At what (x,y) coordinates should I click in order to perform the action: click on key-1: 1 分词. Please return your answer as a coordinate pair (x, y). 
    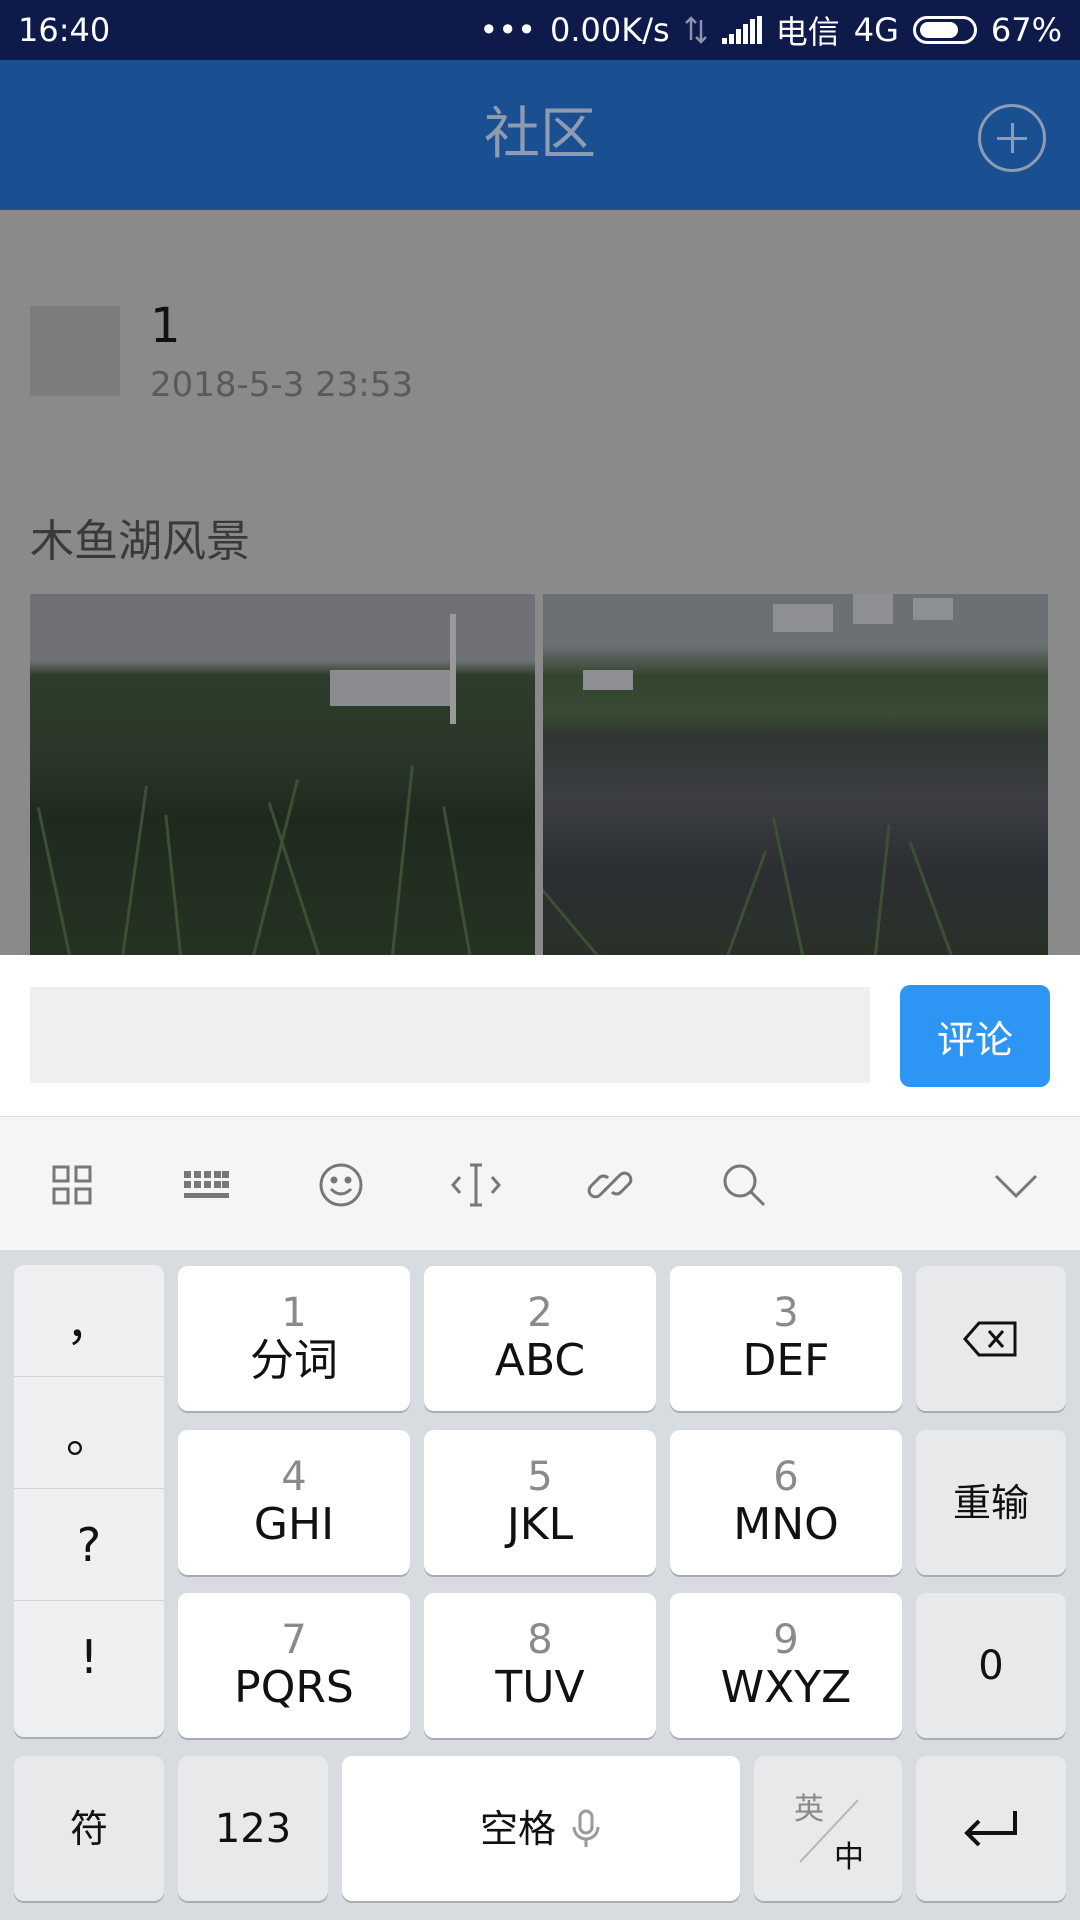
    Looking at the image, I should click on (294, 1338).